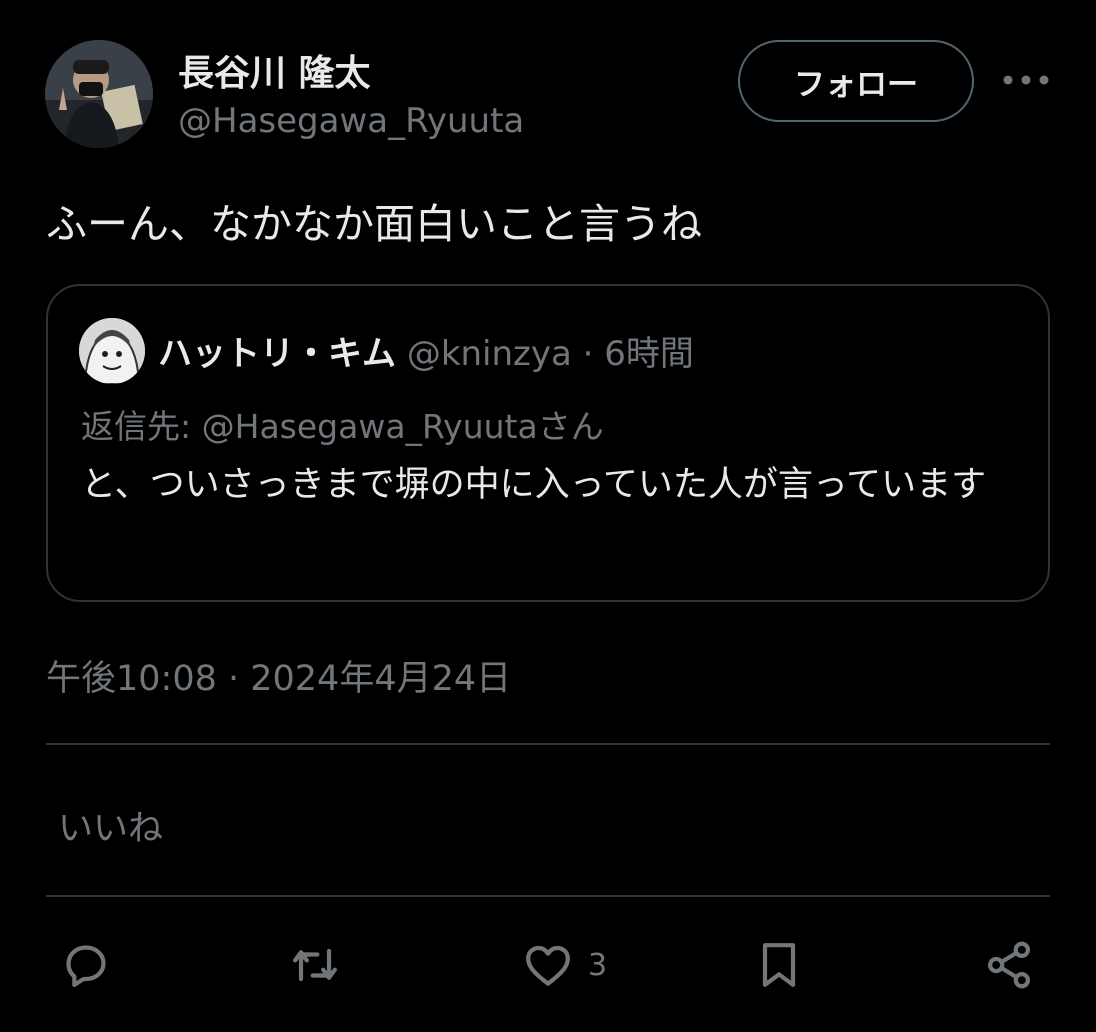 This screenshot has height=1032, width=1096. I want to click on retweet-button, so click(315, 965).